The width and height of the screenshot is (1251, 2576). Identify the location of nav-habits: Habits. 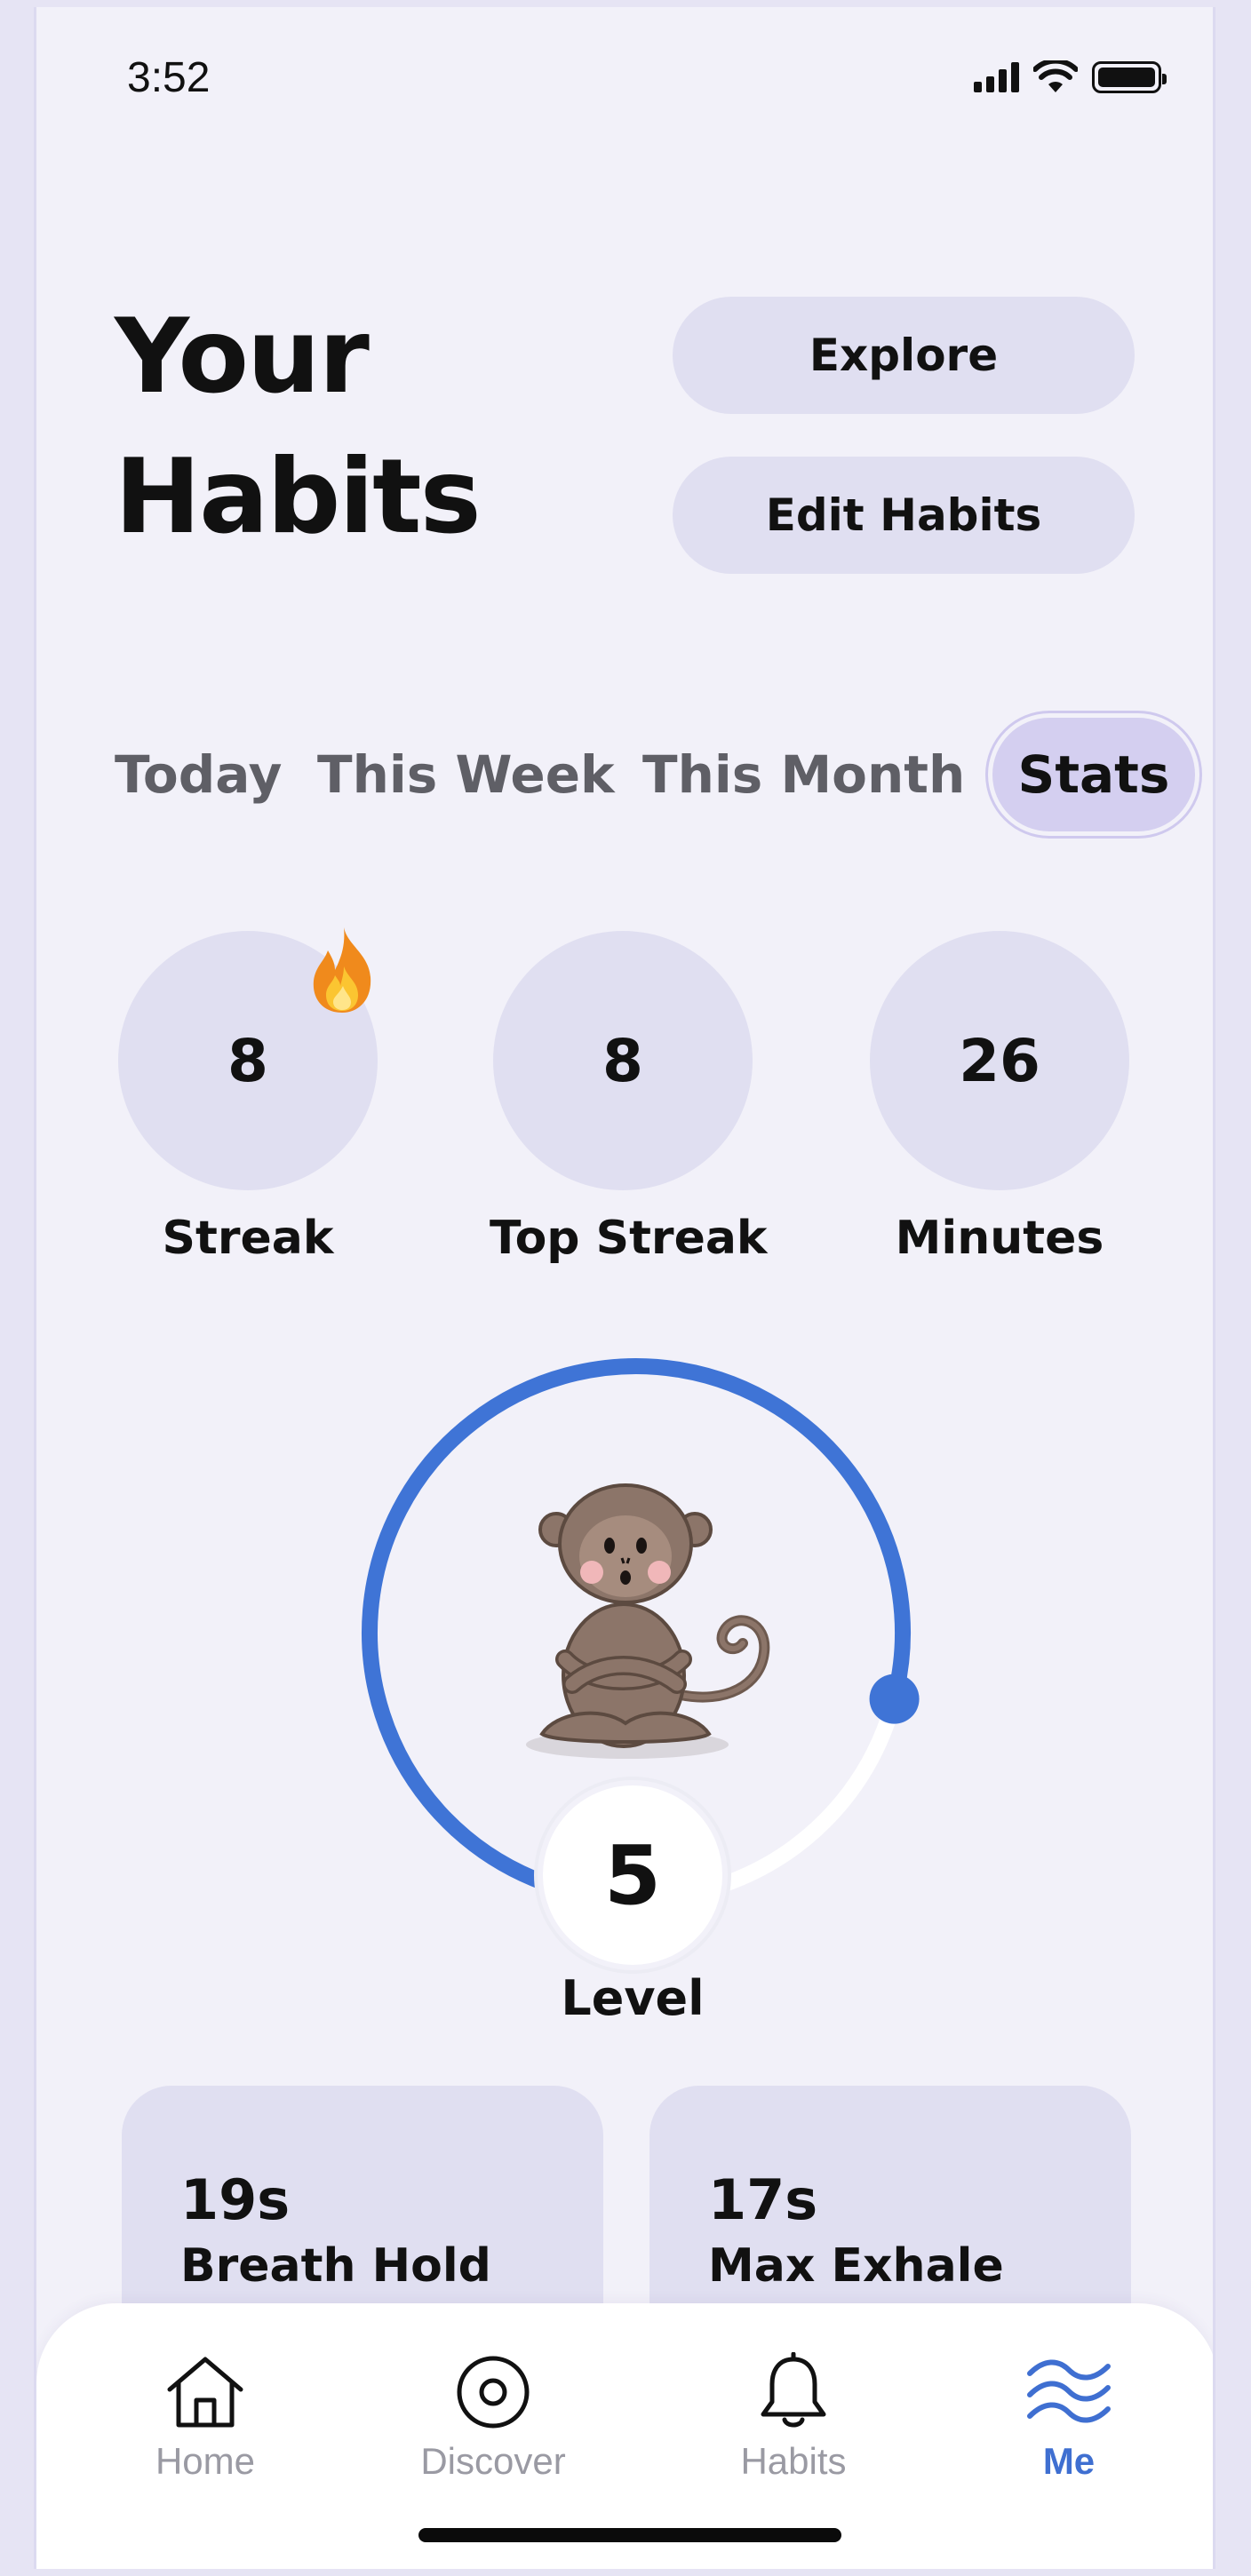
(793, 2415).